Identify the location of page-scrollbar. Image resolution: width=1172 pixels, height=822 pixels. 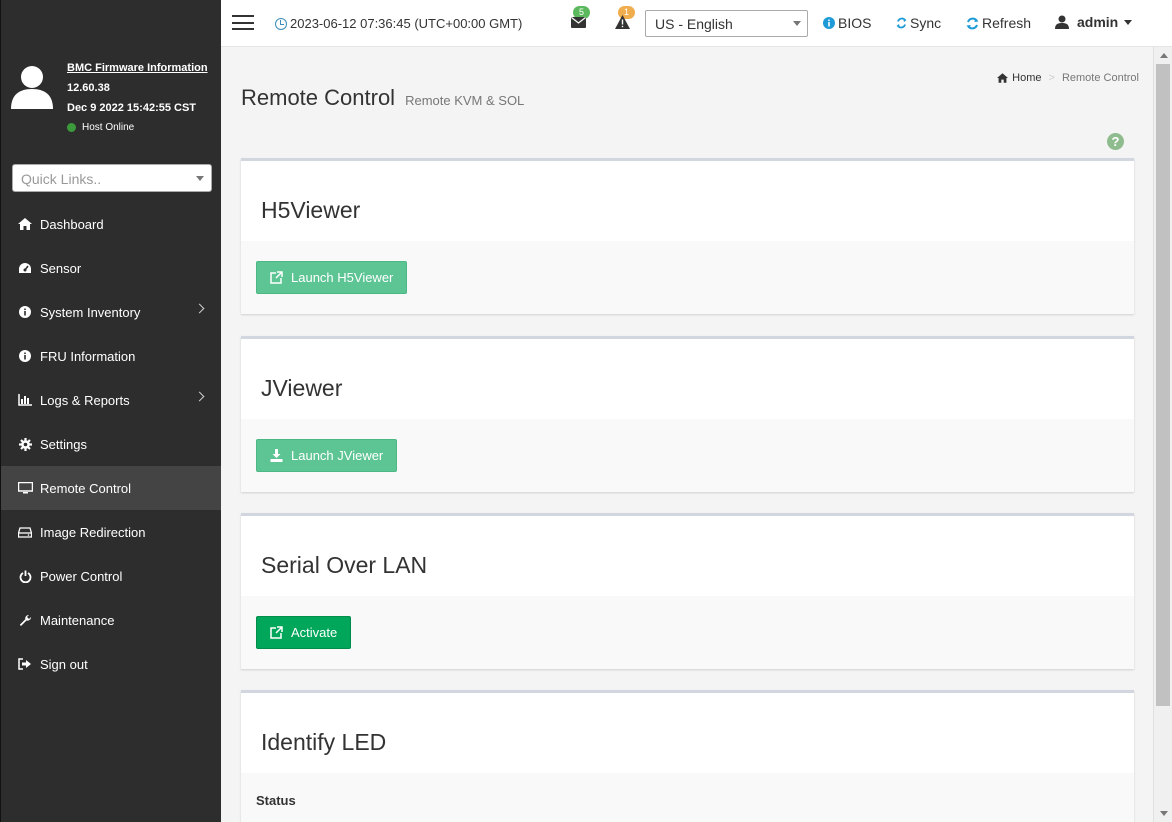
(1162, 434).